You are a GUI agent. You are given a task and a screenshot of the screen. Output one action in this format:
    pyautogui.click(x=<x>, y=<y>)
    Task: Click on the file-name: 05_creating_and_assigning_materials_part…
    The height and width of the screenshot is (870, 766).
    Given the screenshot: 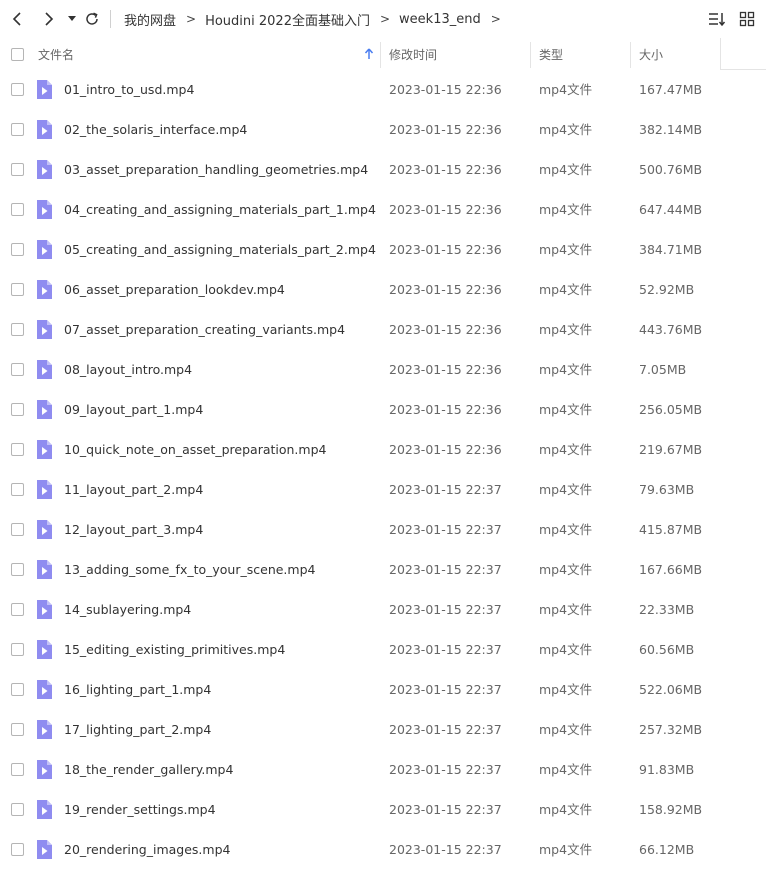 What is the action you would take?
    pyautogui.click(x=220, y=250)
    